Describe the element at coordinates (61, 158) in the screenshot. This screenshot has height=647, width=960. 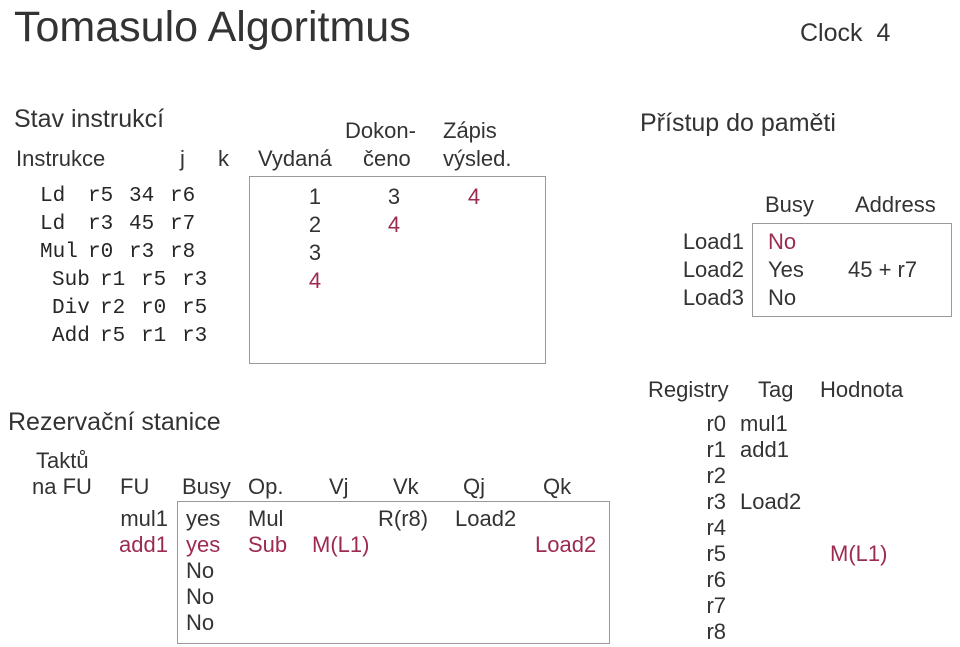
I see `instr-header-instruction: Instrukce` at that location.